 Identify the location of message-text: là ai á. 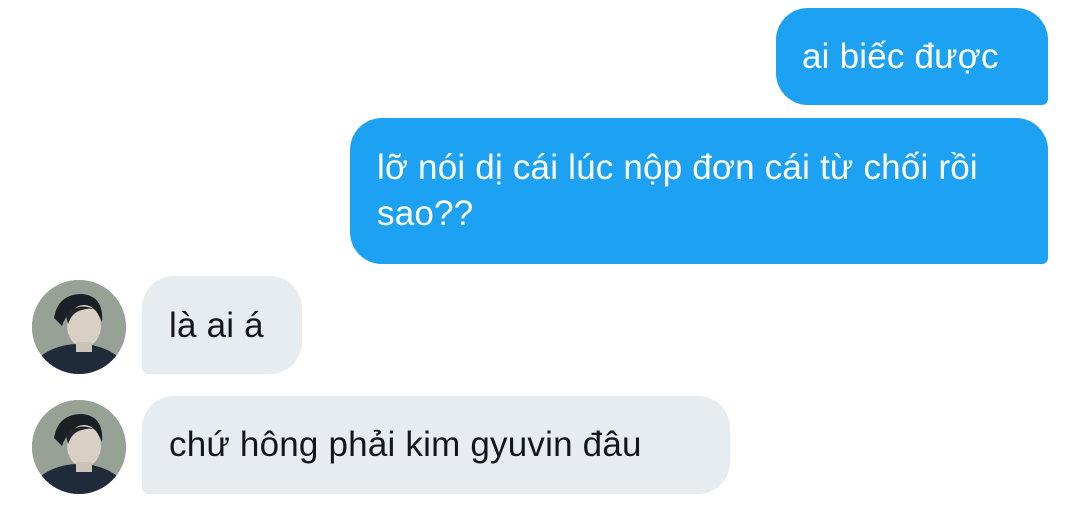
(216, 325).